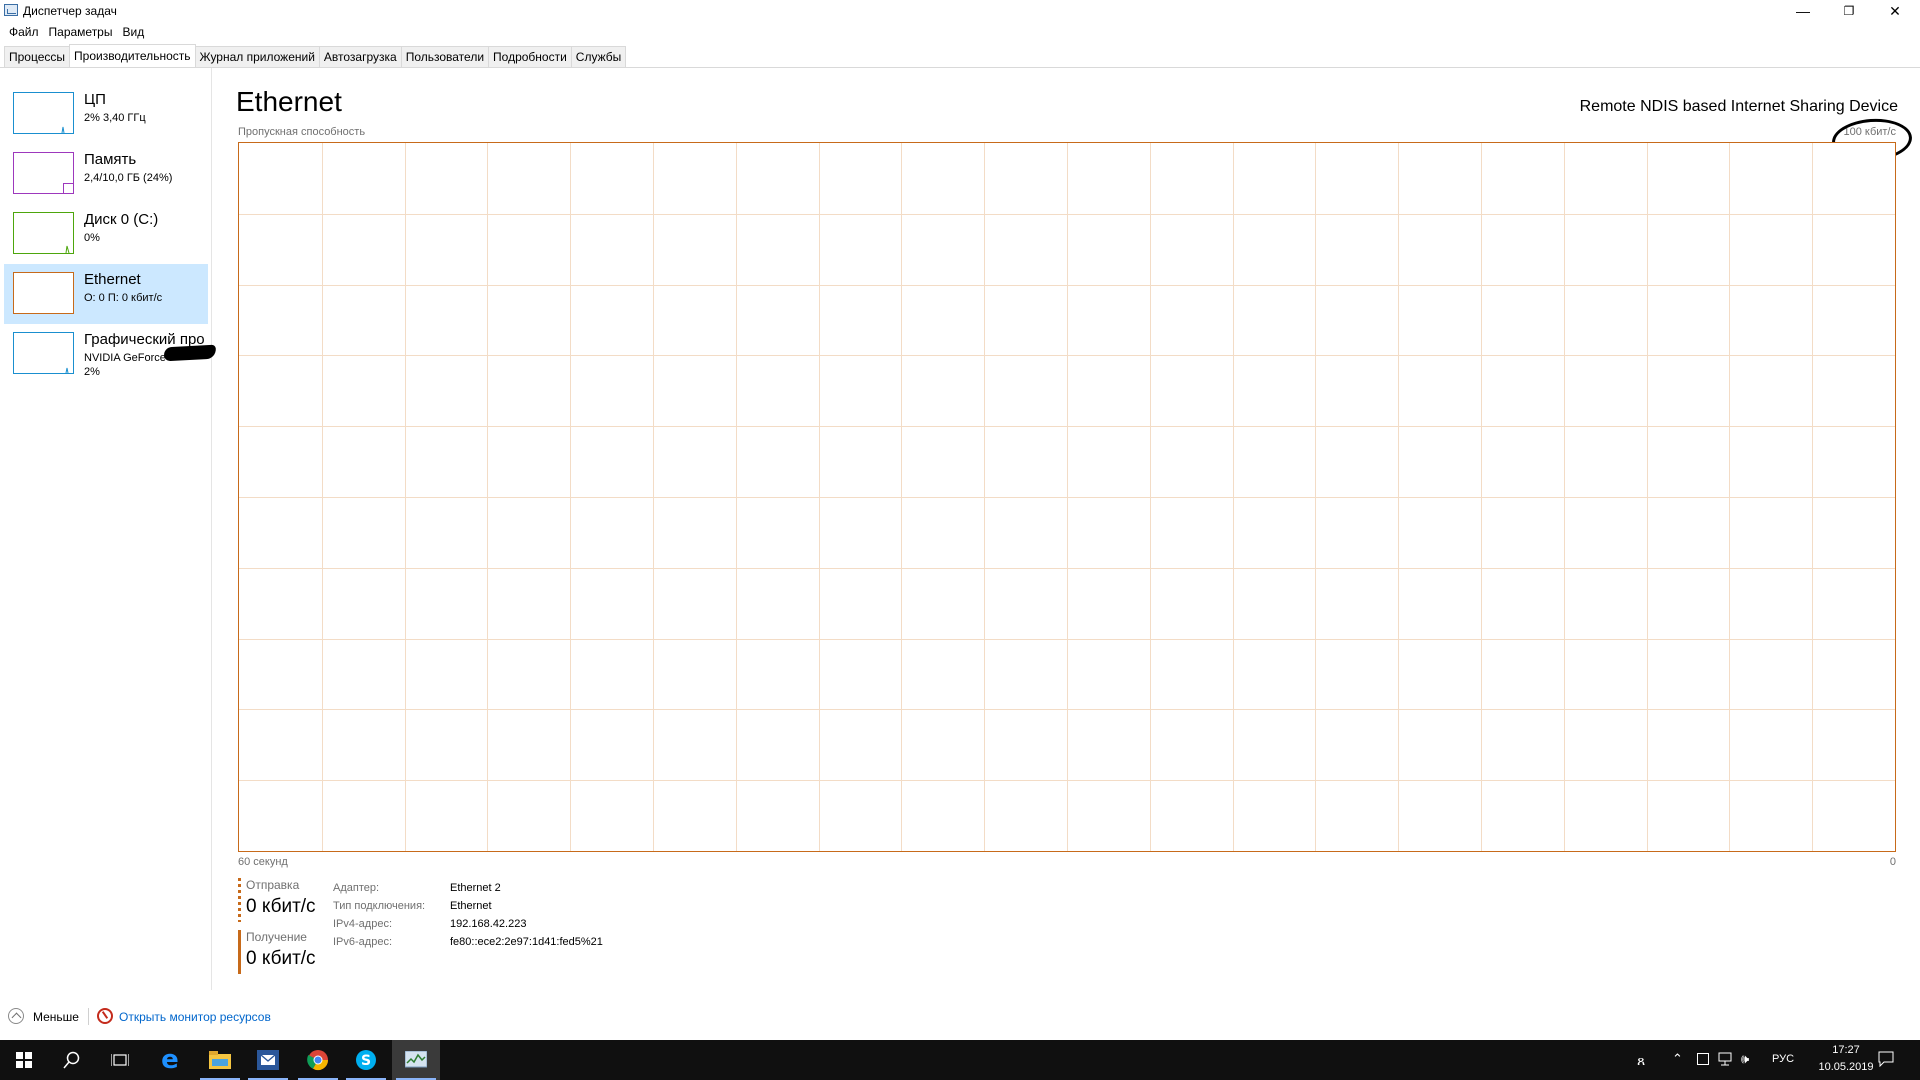 This screenshot has width=1920, height=1080. What do you see at coordinates (37, 56) in the screenshot?
I see `tab-processes: Процессы` at bounding box center [37, 56].